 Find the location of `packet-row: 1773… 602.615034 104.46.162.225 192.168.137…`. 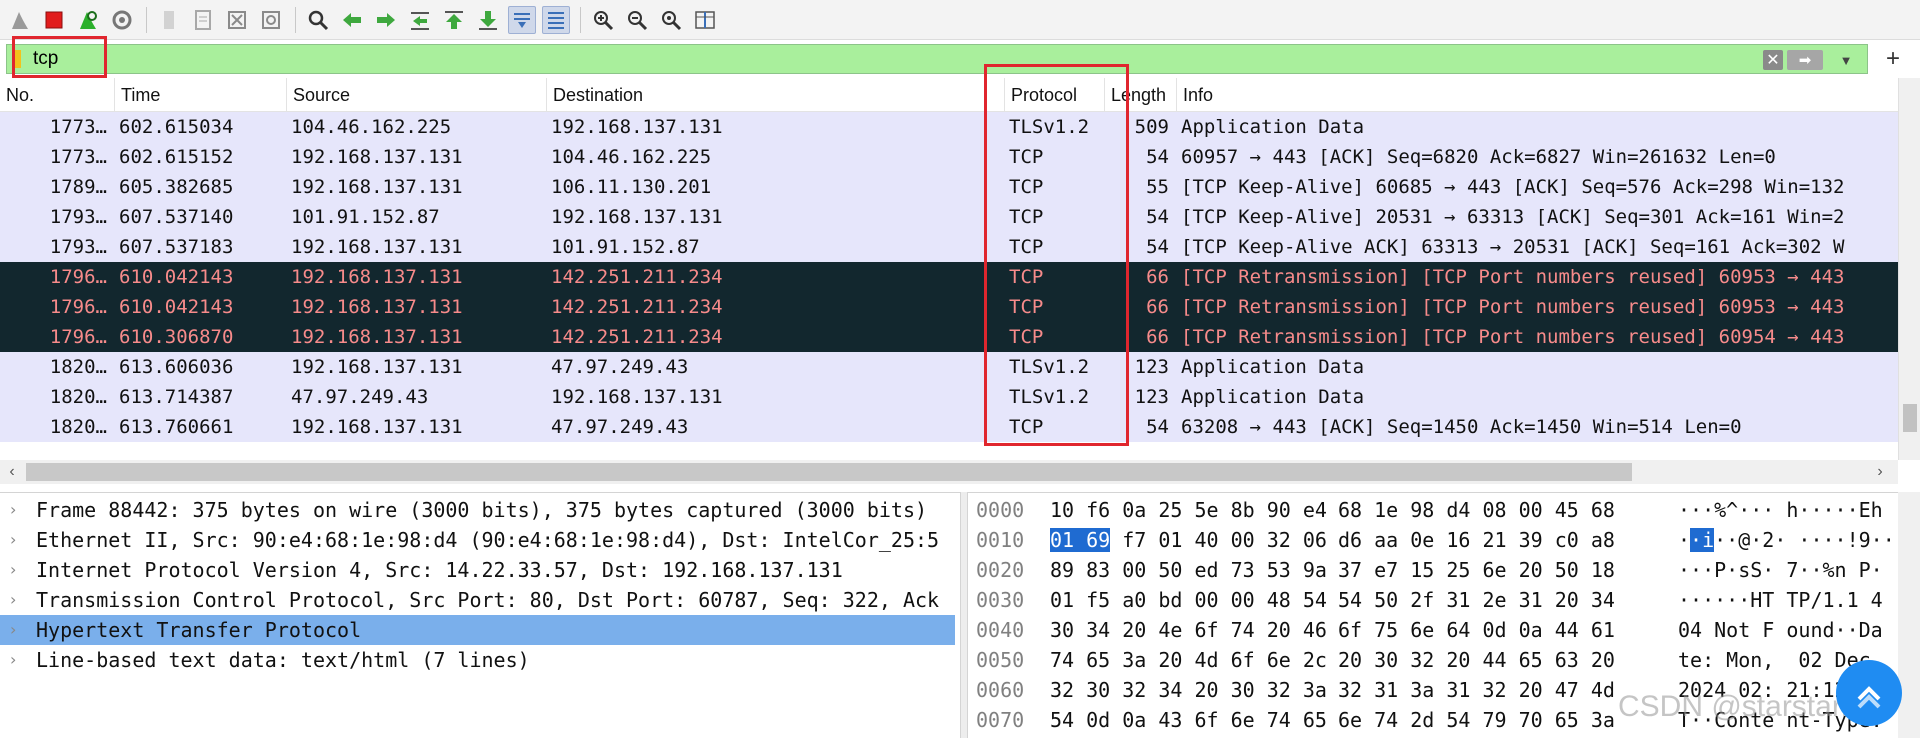

packet-row: 1773… 602.615034 104.46.162.225 192.168.137… is located at coordinates (949, 127).